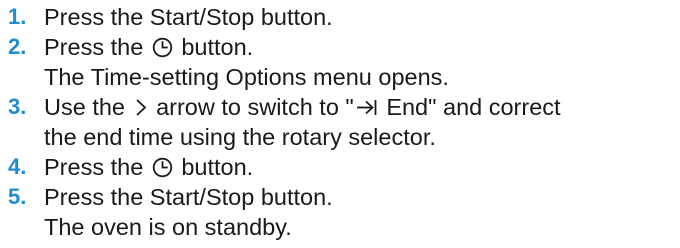 The width and height of the screenshot is (680, 248). I want to click on step-3-continued: the end time using the rotary selector., so click(340, 137).